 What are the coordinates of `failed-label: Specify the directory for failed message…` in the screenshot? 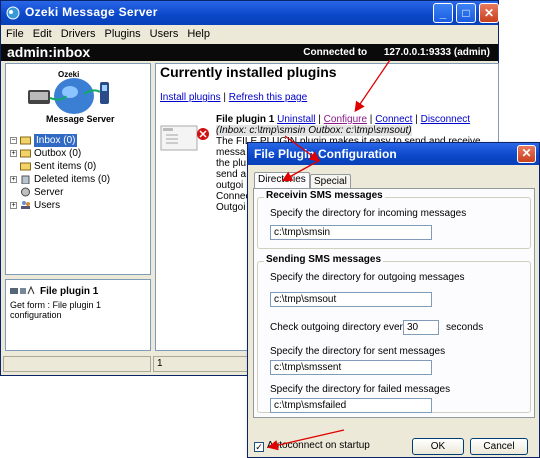 It's located at (360, 389).